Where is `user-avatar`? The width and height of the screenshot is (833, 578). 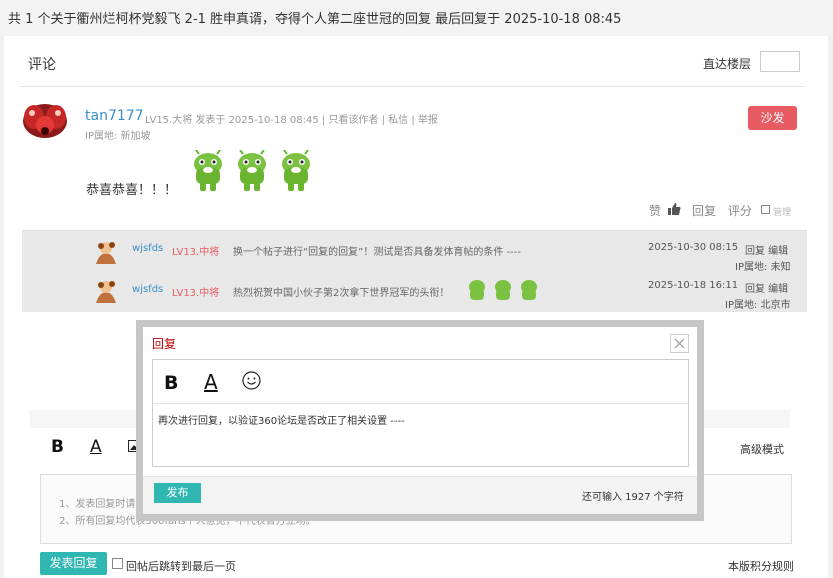
user-avatar is located at coordinates (45, 120).